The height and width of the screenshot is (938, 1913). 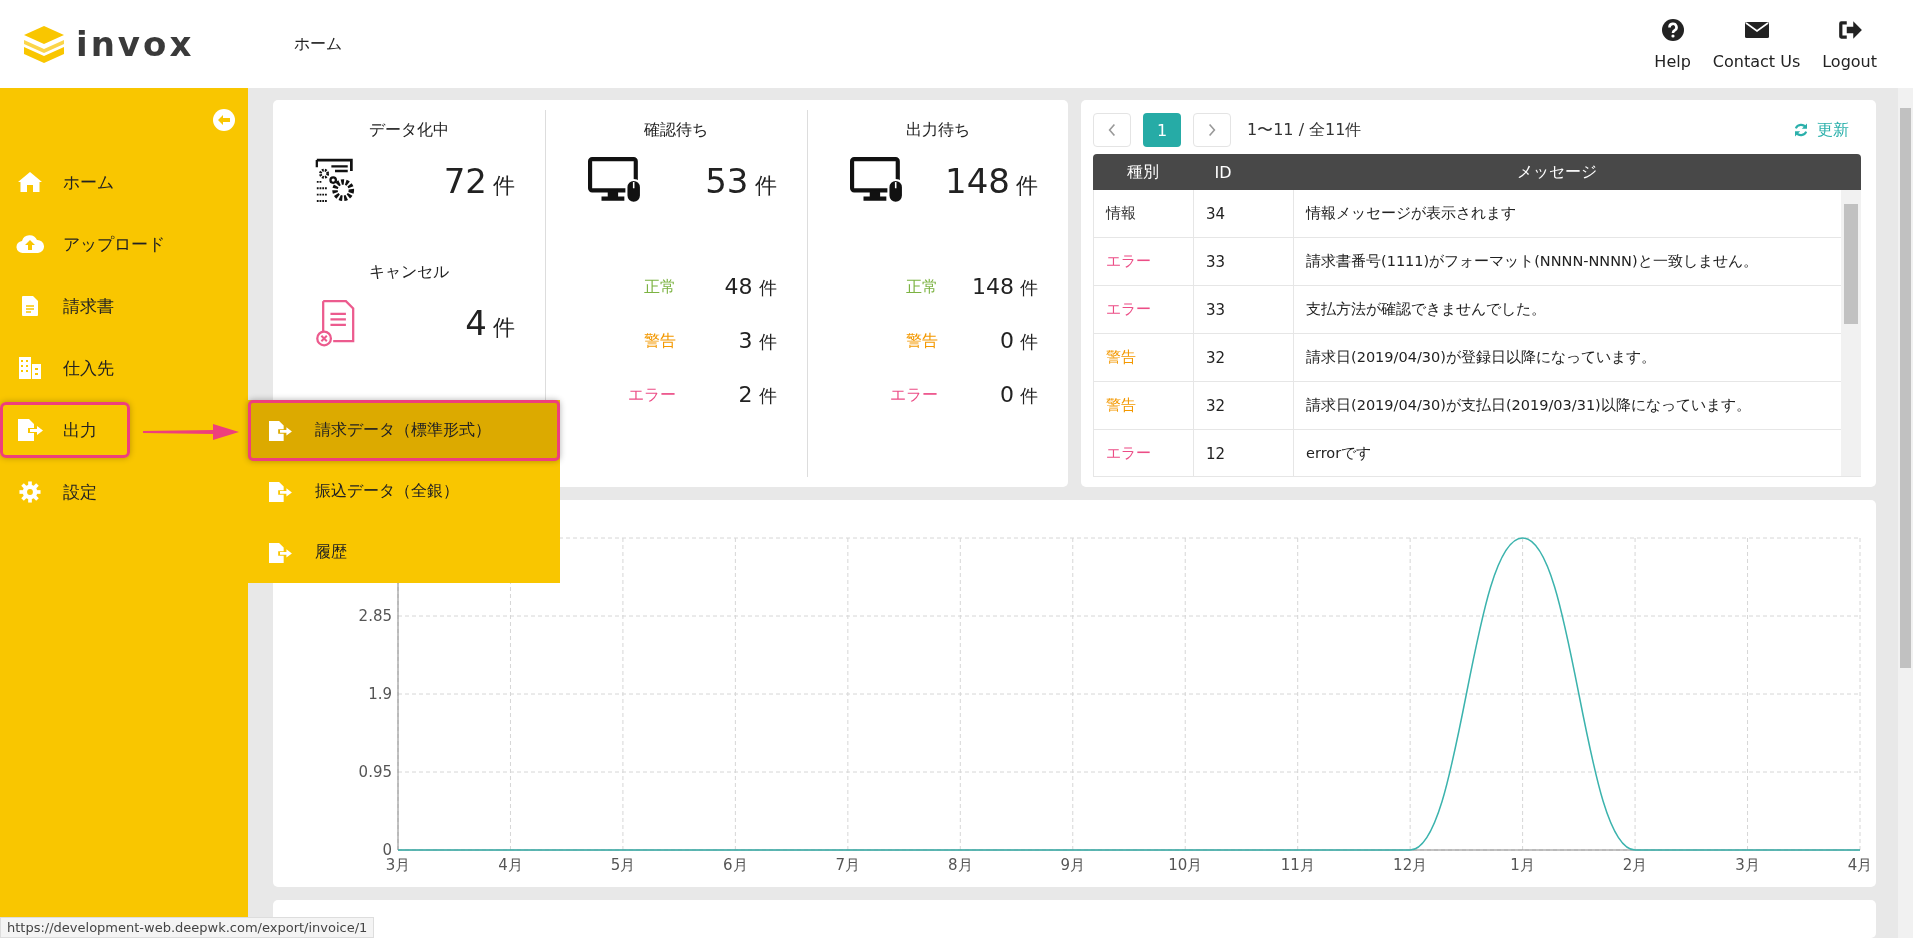 What do you see at coordinates (1244, 213) in the screenshot?
I see `table-cell: 34` at bounding box center [1244, 213].